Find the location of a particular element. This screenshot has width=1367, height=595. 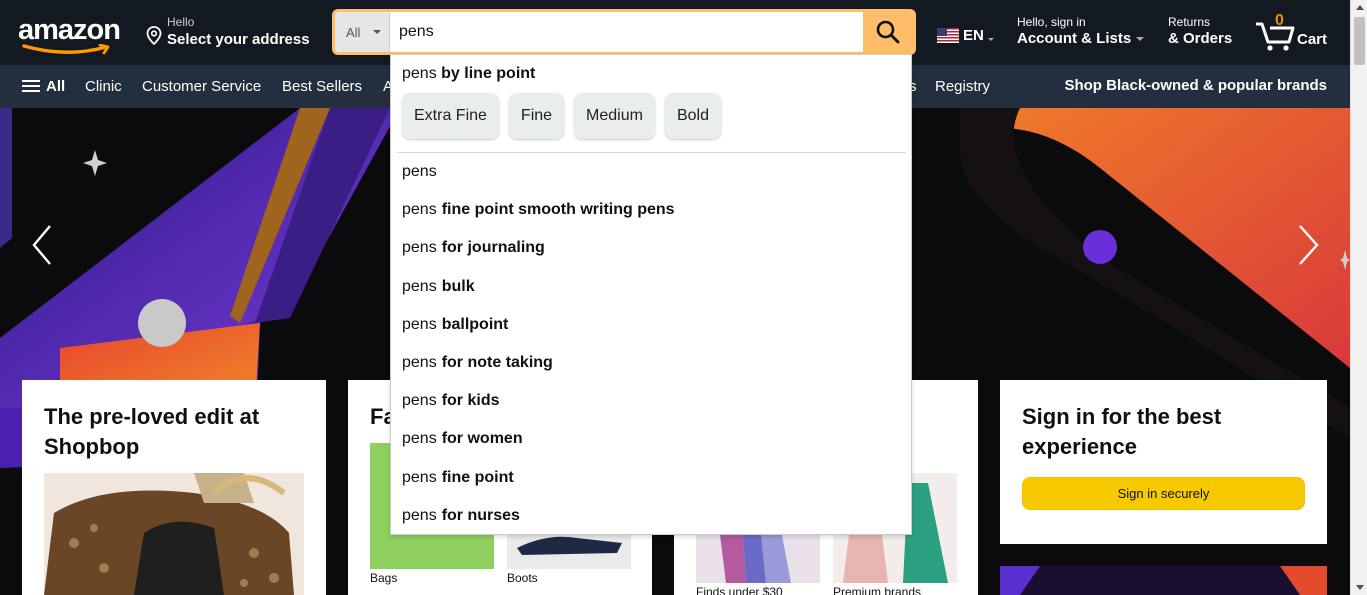

suggestion-suffix: for kids is located at coordinates (470, 401).